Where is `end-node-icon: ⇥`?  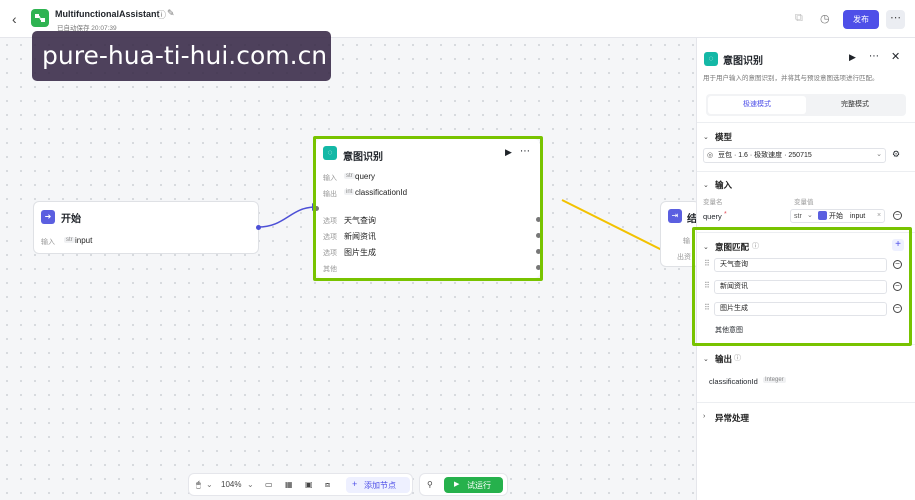
end-node-icon: ⇥ is located at coordinates (675, 216).